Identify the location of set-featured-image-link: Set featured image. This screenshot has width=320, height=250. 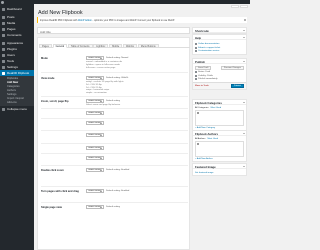
(219, 173).